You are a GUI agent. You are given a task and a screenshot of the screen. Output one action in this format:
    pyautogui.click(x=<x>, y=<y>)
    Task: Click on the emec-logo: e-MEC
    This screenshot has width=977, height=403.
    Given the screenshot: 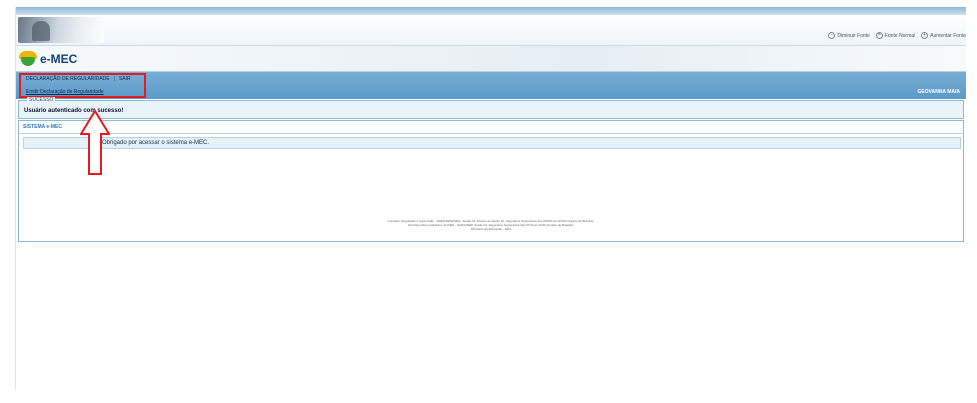 What is the action you would take?
    pyautogui.click(x=48, y=58)
    